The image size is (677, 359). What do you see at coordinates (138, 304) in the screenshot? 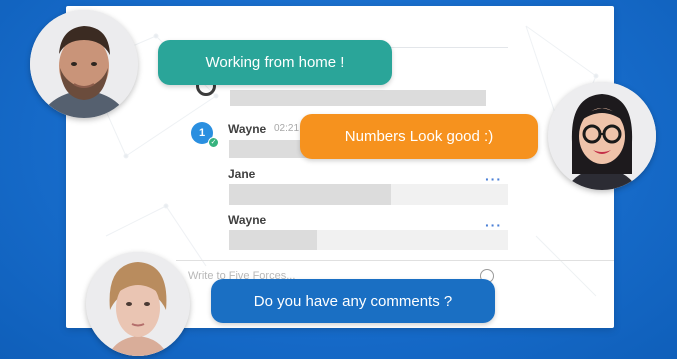
I see `woman-blonde-avatar` at bounding box center [138, 304].